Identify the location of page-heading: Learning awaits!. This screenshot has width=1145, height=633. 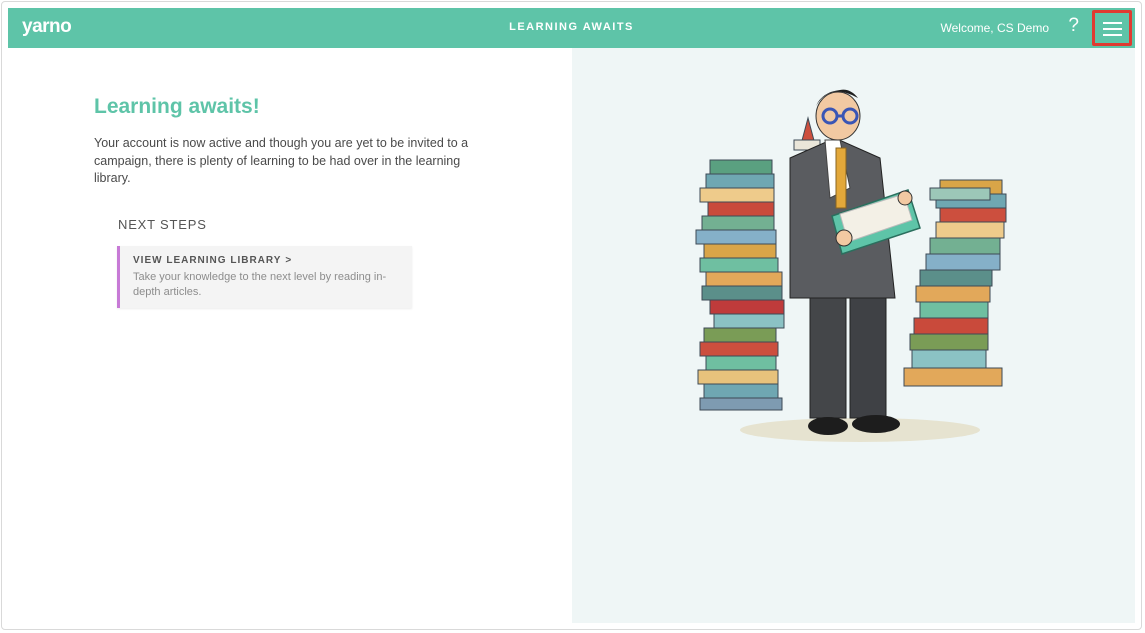
(177, 106).